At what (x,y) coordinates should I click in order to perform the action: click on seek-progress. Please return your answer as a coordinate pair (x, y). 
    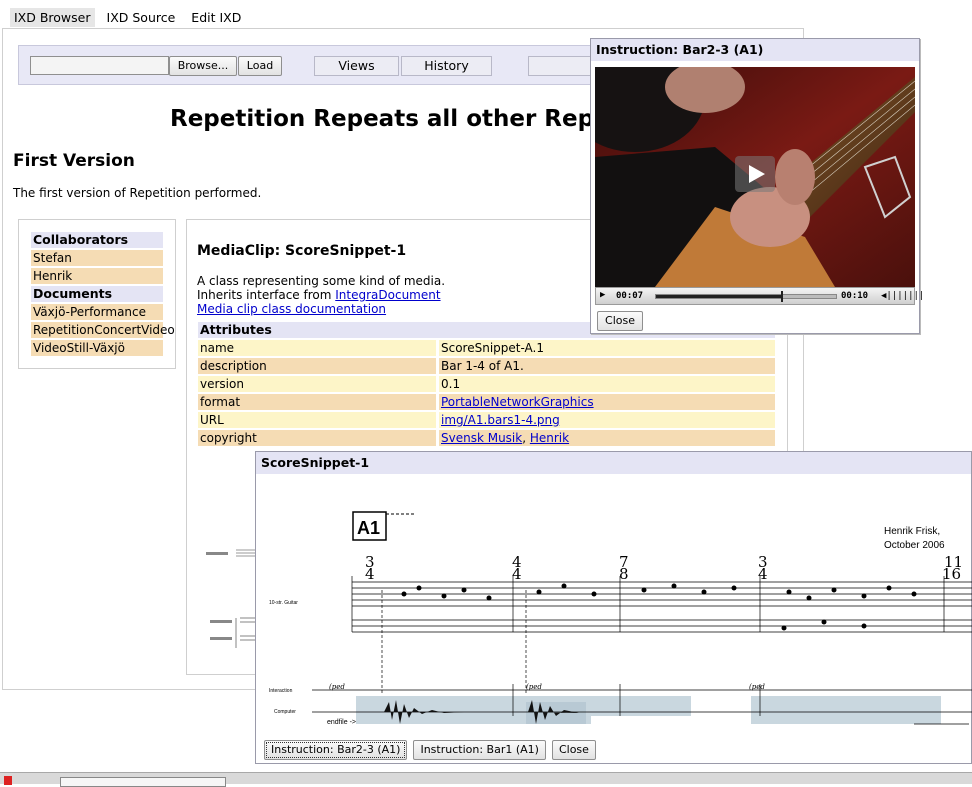
    Looking at the image, I should click on (719, 296).